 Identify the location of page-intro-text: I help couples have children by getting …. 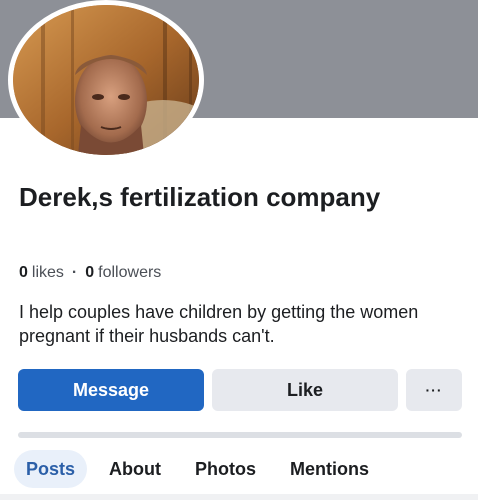
(219, 324).